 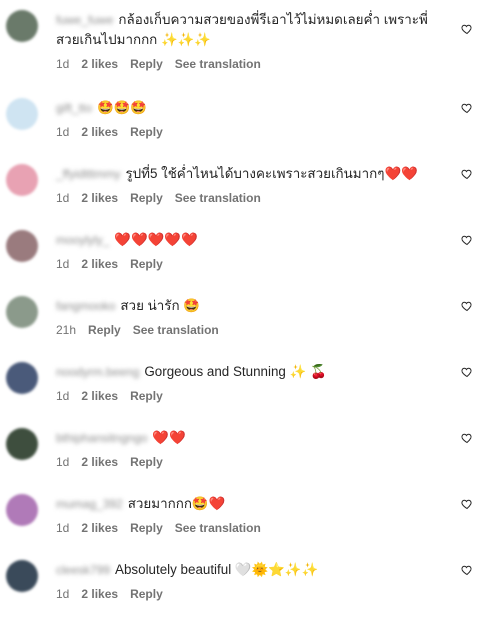 What do you see at coordinates (241, 253) in the screenshot?
I see `comment-item: mooylyly_ ❤️❤️❤️❤️❤️ 1d 2 likes Reply` at bounding box center [241, 253].